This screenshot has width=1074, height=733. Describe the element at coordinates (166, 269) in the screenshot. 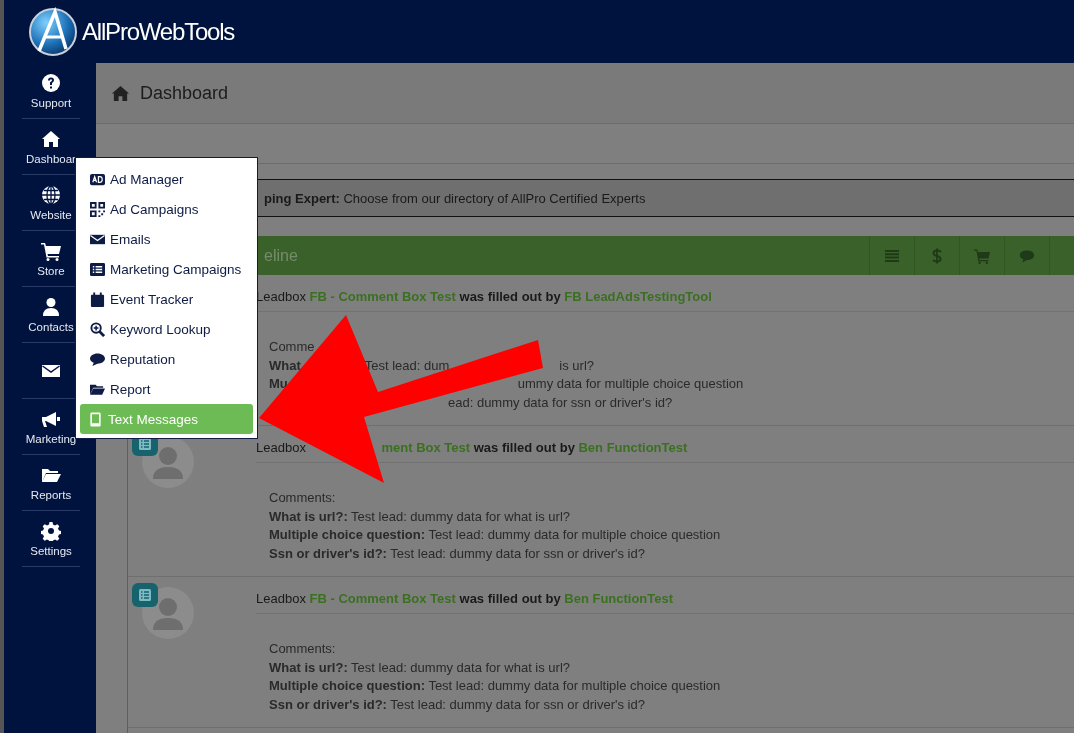

I see `menu-item: Marketing Campaigns` at that location.